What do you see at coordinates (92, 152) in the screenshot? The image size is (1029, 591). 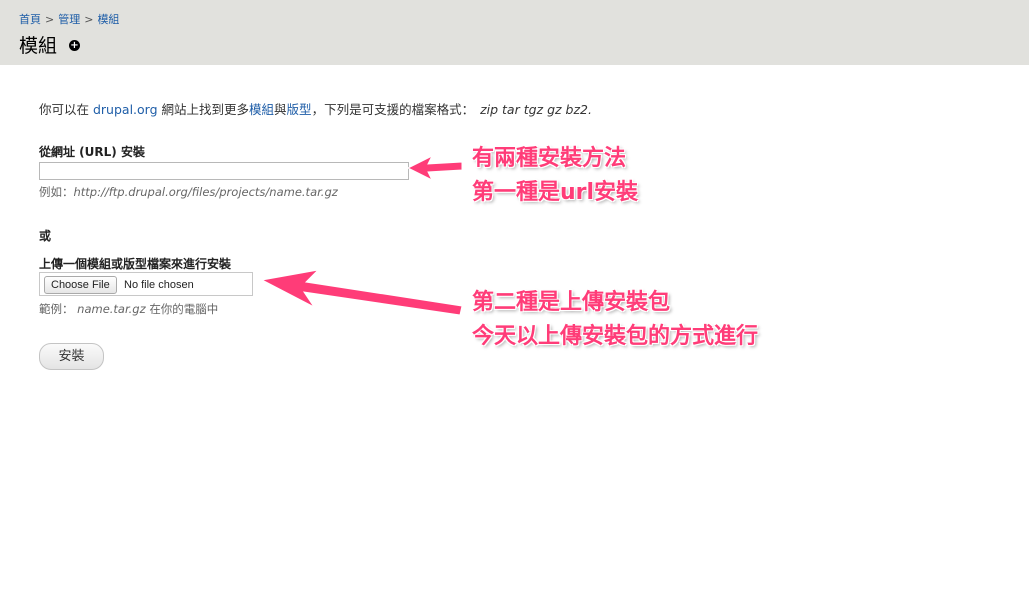 I see `url-install-label: 從網址 (URL) 安裝` at bounding box center [92, 152].